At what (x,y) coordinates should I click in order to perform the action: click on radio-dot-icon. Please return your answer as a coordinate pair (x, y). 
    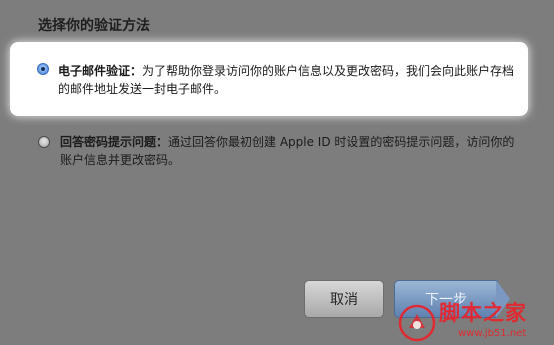
    Looking at the image, I should click on (43, 69).